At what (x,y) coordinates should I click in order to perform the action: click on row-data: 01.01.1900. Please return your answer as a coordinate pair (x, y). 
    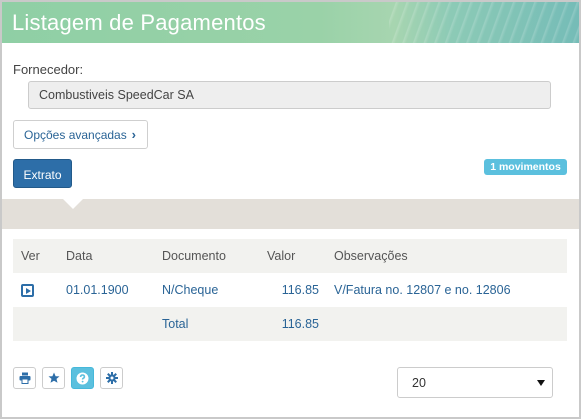
    Looking at the image, I should click on (97, 290).